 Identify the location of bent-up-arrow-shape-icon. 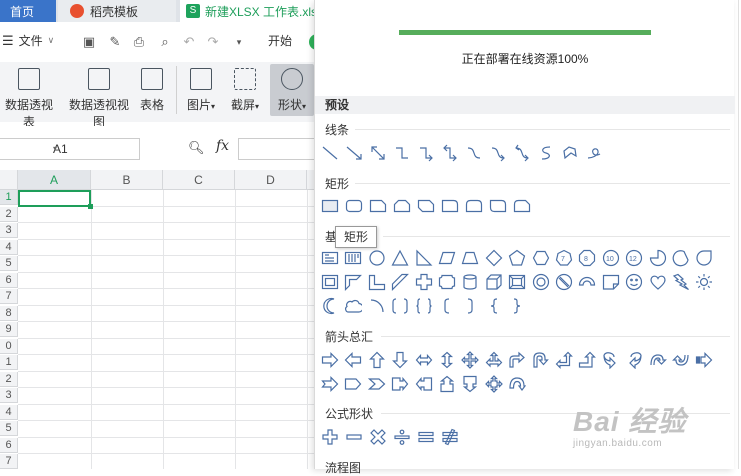
(587, 360).